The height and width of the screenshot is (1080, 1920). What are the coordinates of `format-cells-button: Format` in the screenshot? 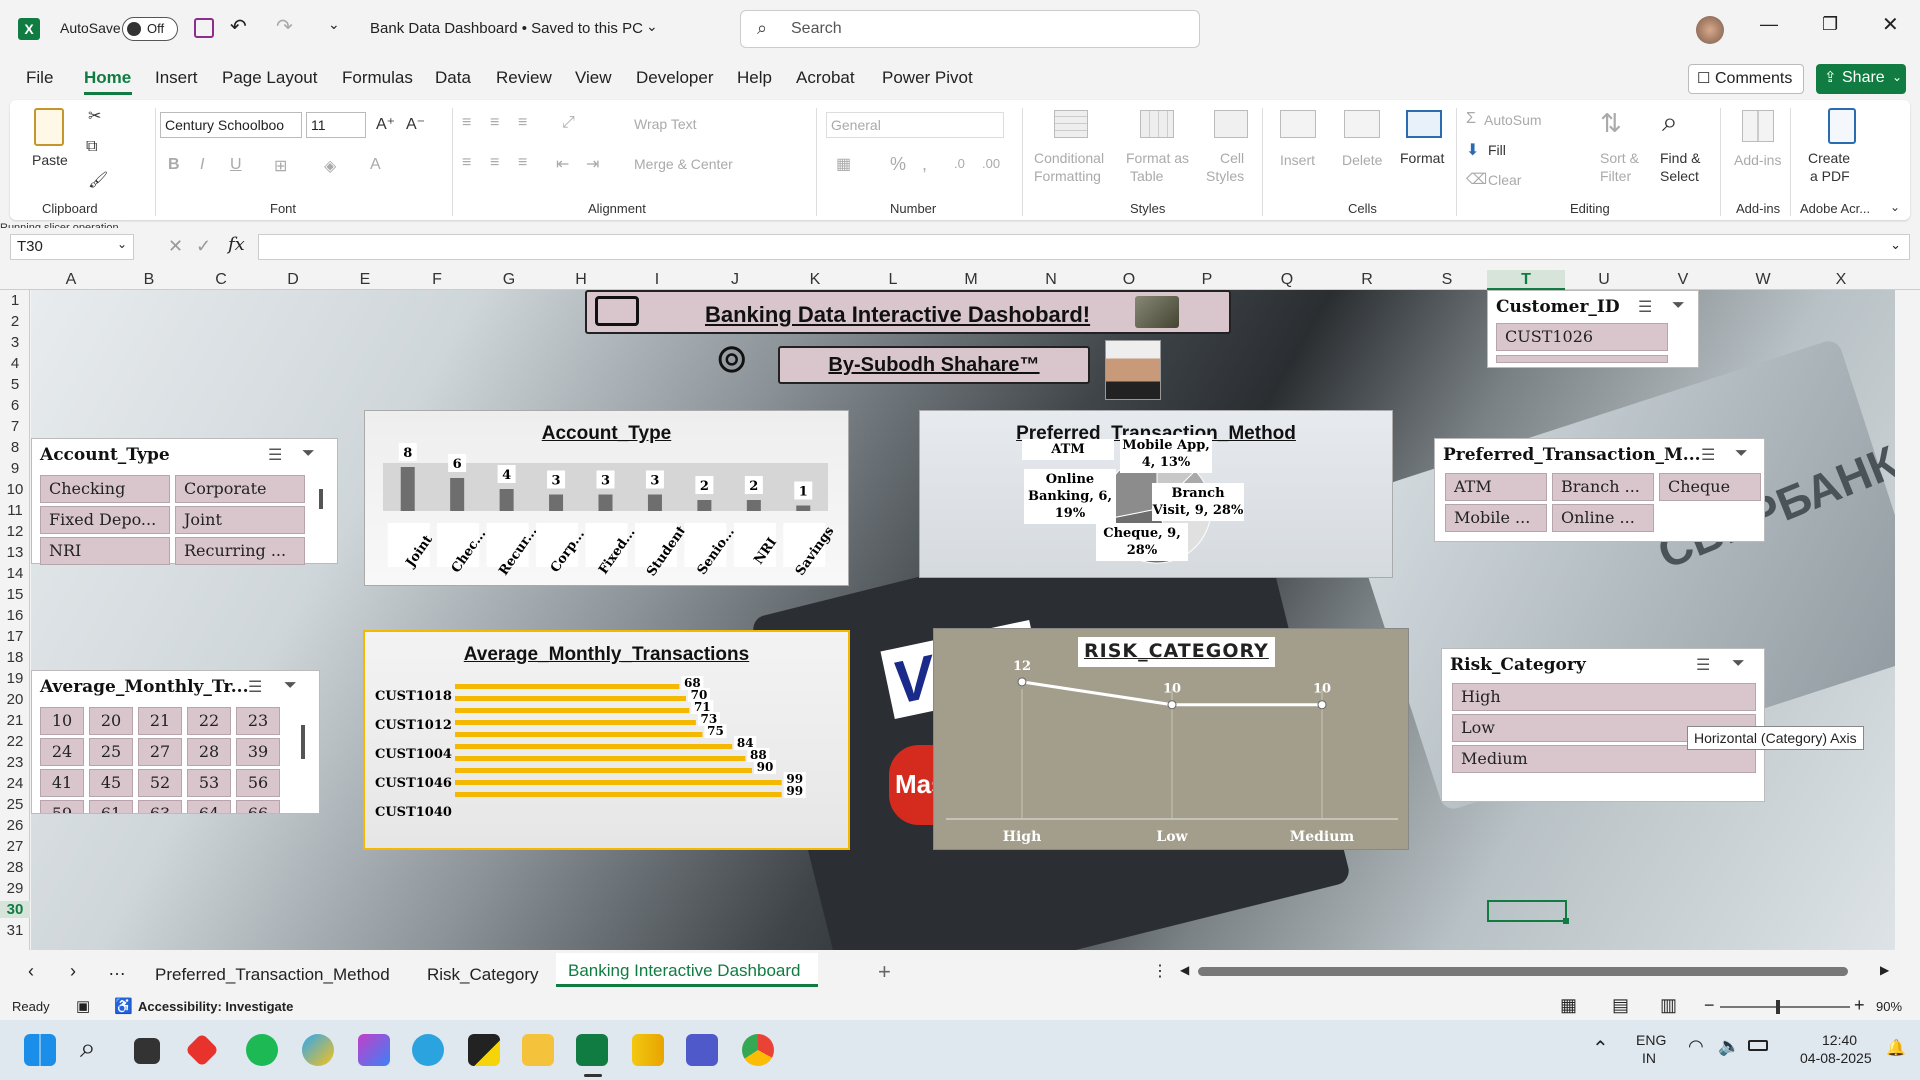 It's located at (1422, 158).